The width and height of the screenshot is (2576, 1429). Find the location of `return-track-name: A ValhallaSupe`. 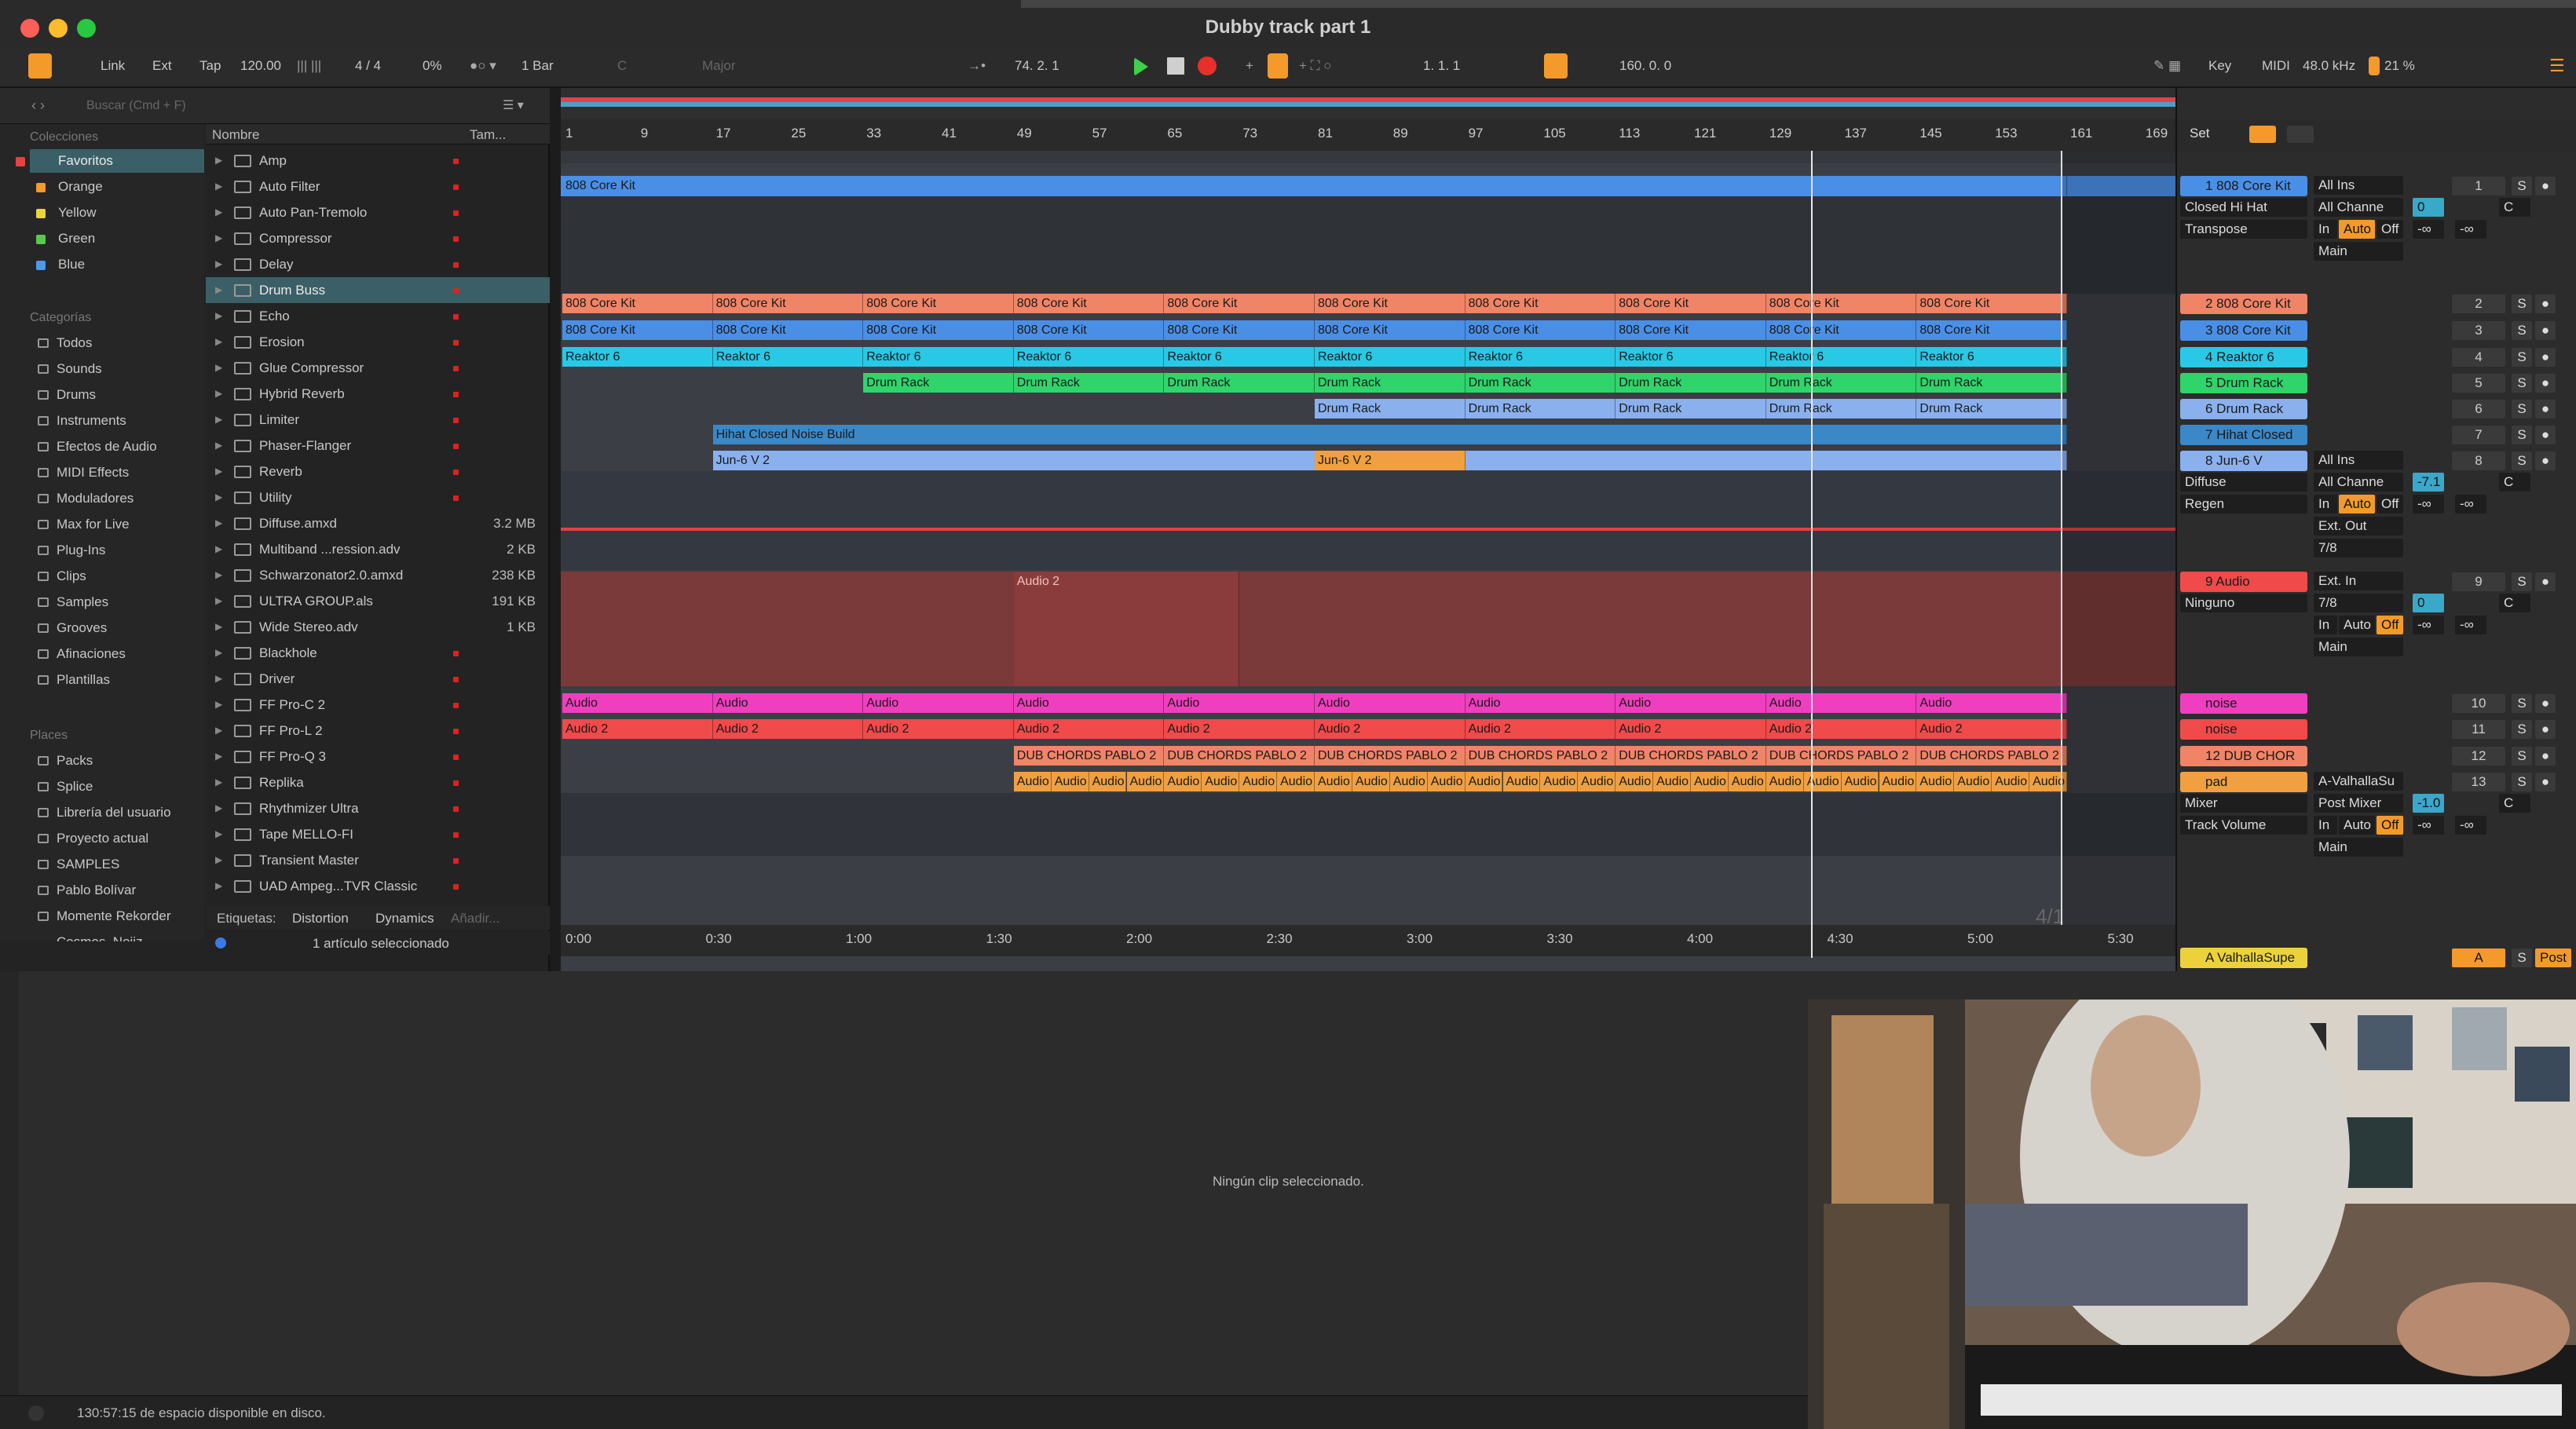

return-track-name: A ValhallaSupe is located at coordinates (2244, 958).